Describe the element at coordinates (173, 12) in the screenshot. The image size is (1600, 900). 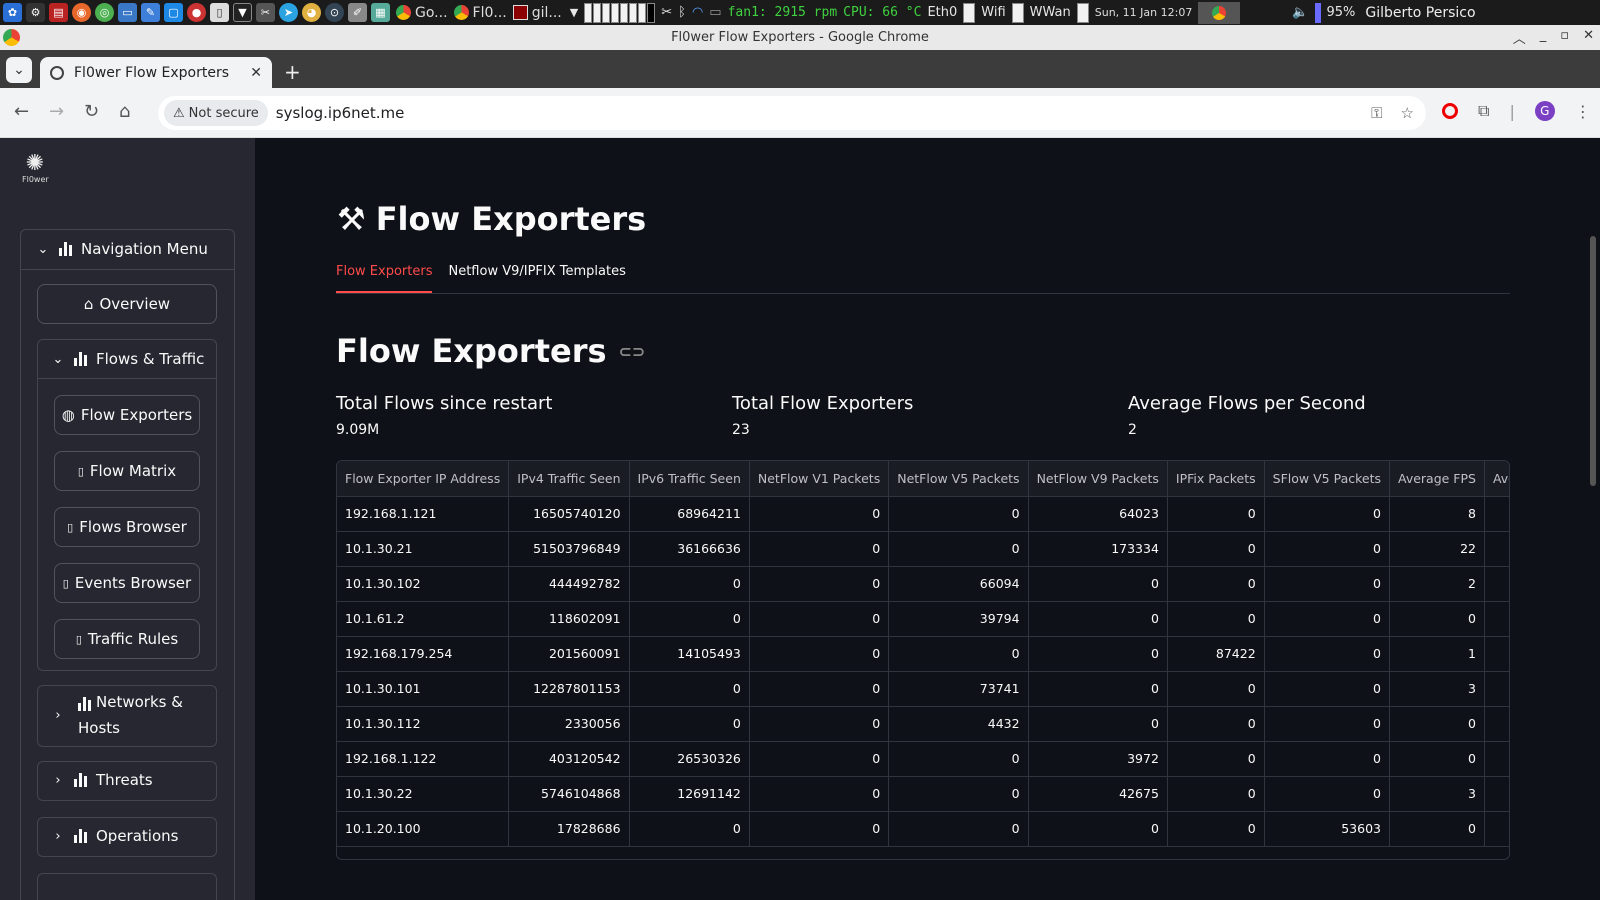
I see `window-icon: ▢` at that location.